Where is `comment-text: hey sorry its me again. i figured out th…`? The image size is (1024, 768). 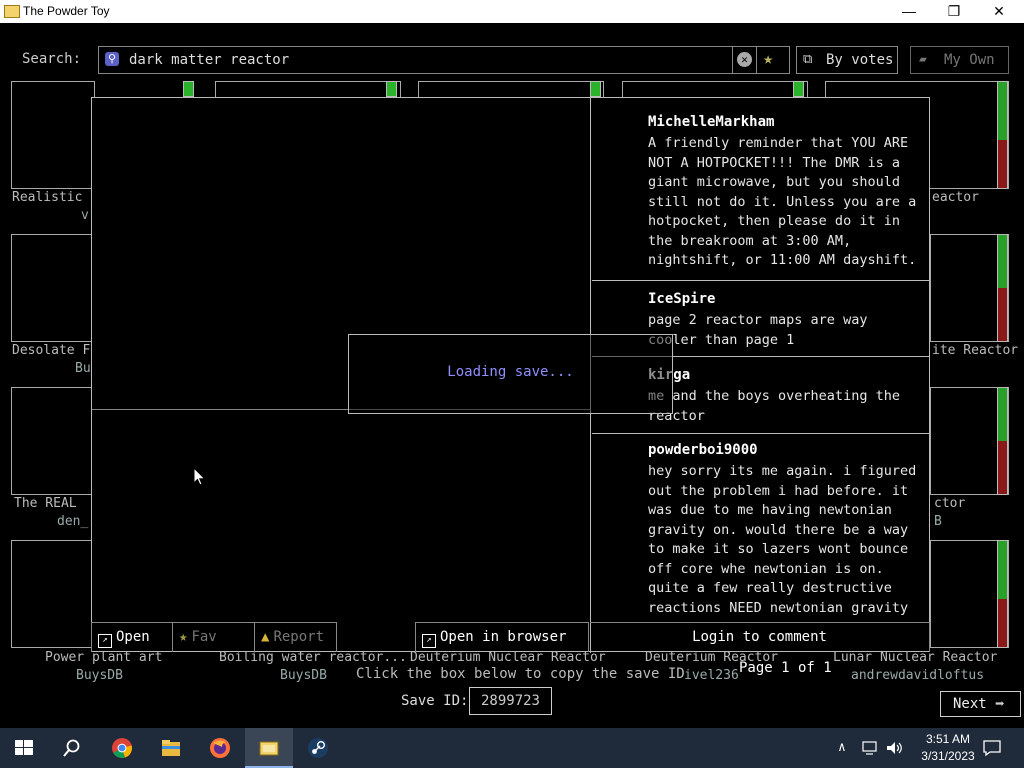 comment-text: hey sorry its me again. i figured out th… is located at coordinates (782, 539).